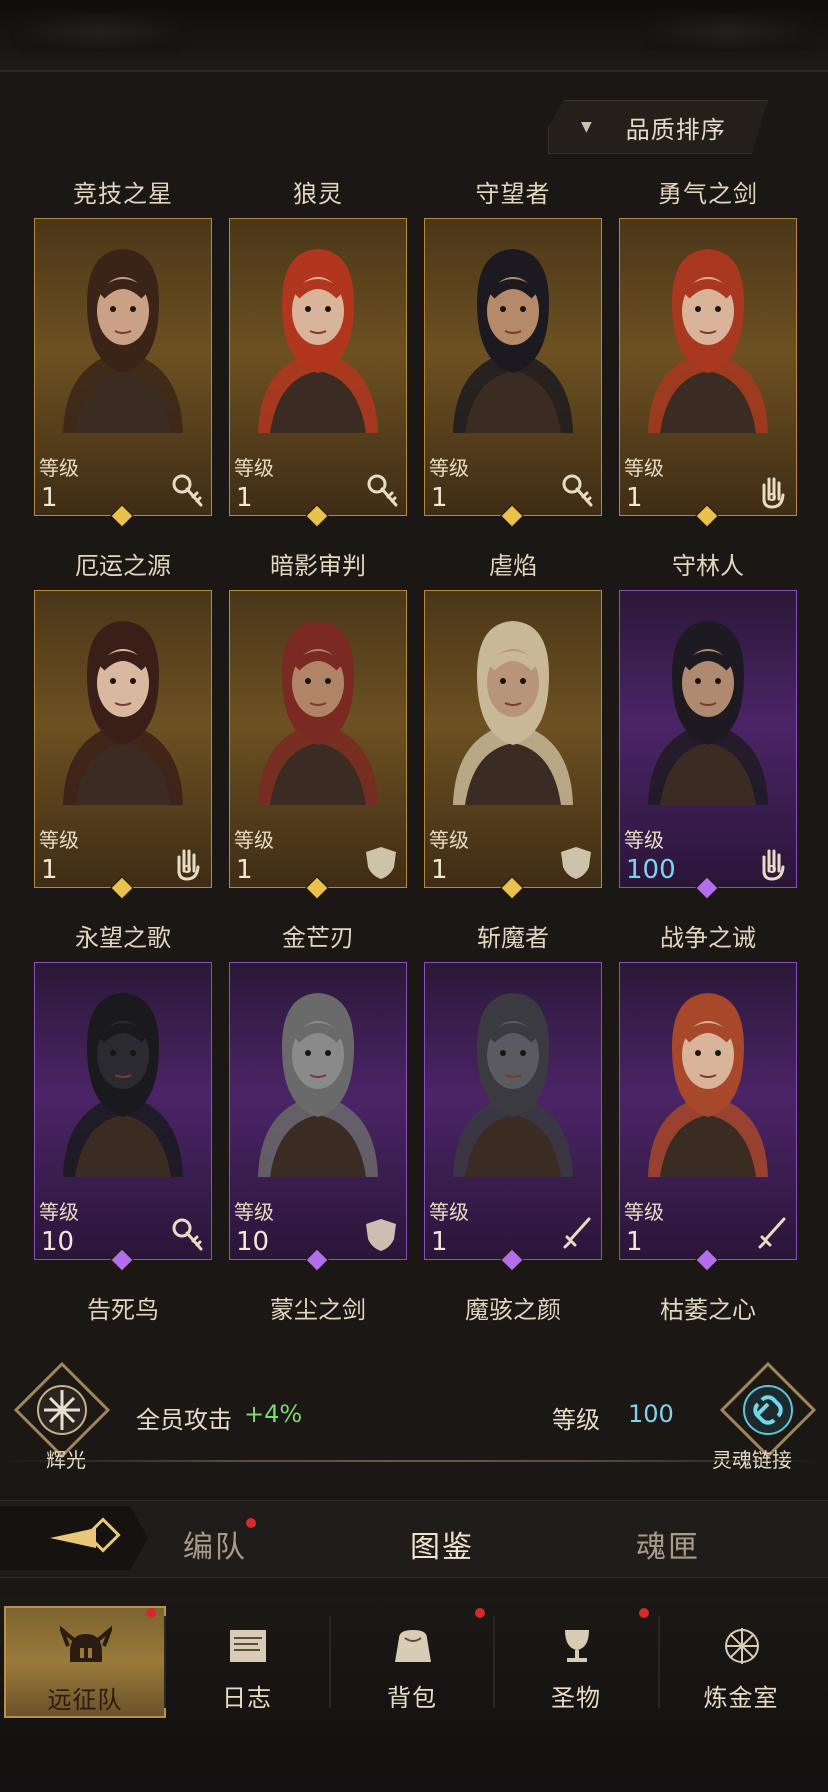 The image size is (828, 1792). I want to click on hero-name: 枯萎之心, so click(708, 1310).